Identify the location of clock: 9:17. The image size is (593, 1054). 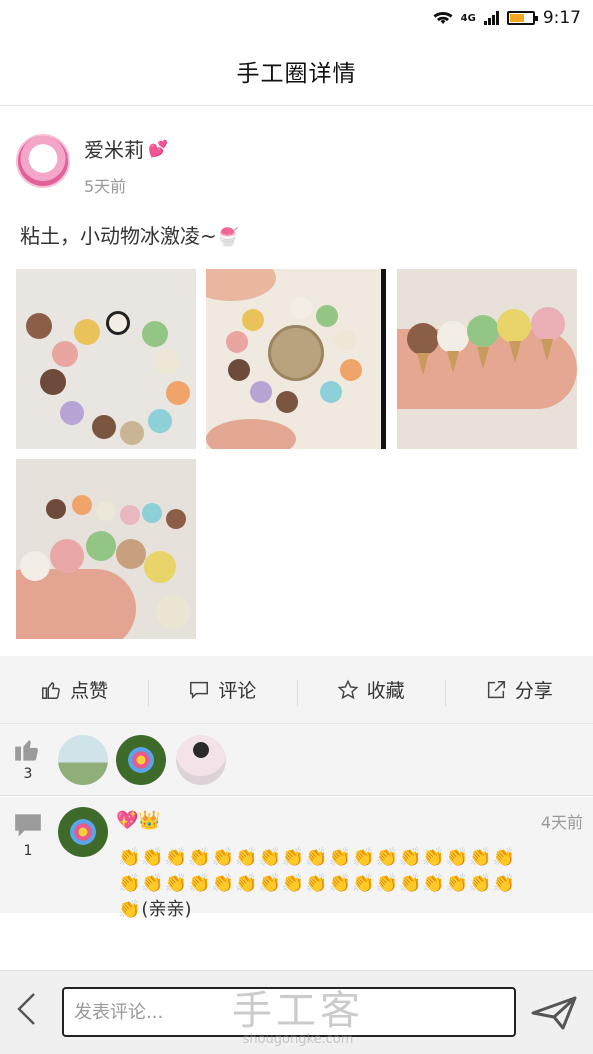
(561, 18).